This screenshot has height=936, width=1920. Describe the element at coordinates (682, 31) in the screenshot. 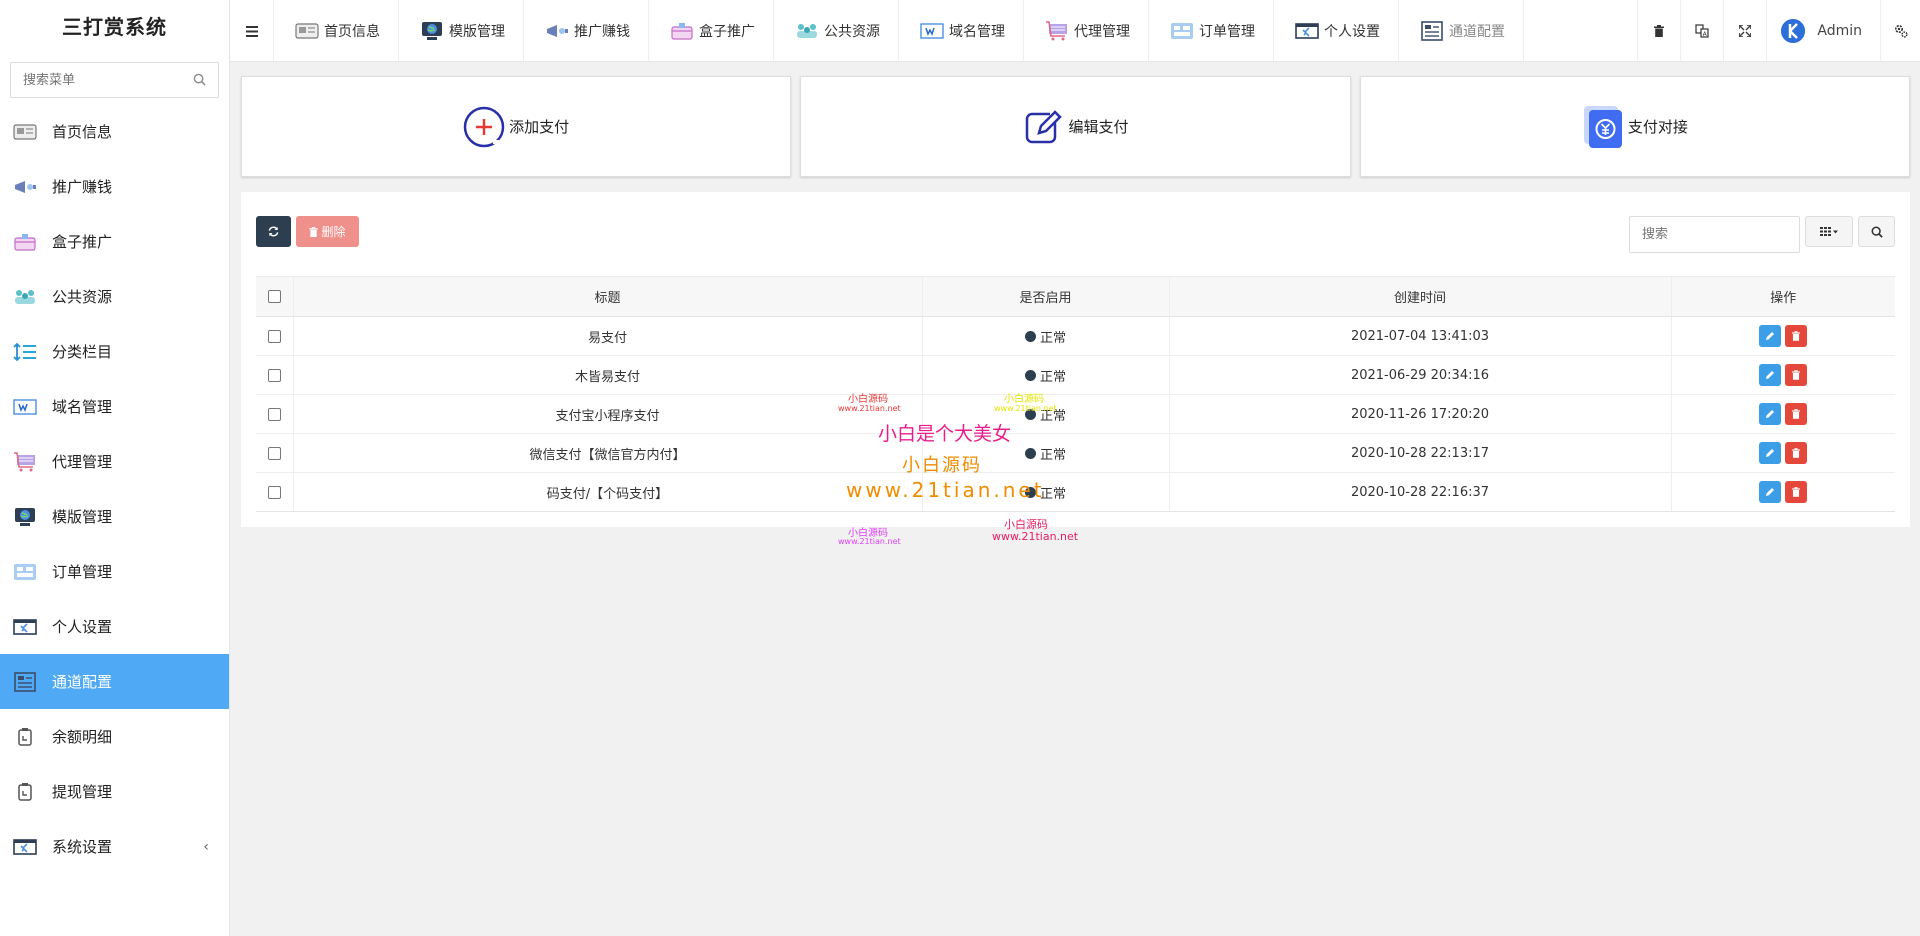

I see `box-icon` at that location.